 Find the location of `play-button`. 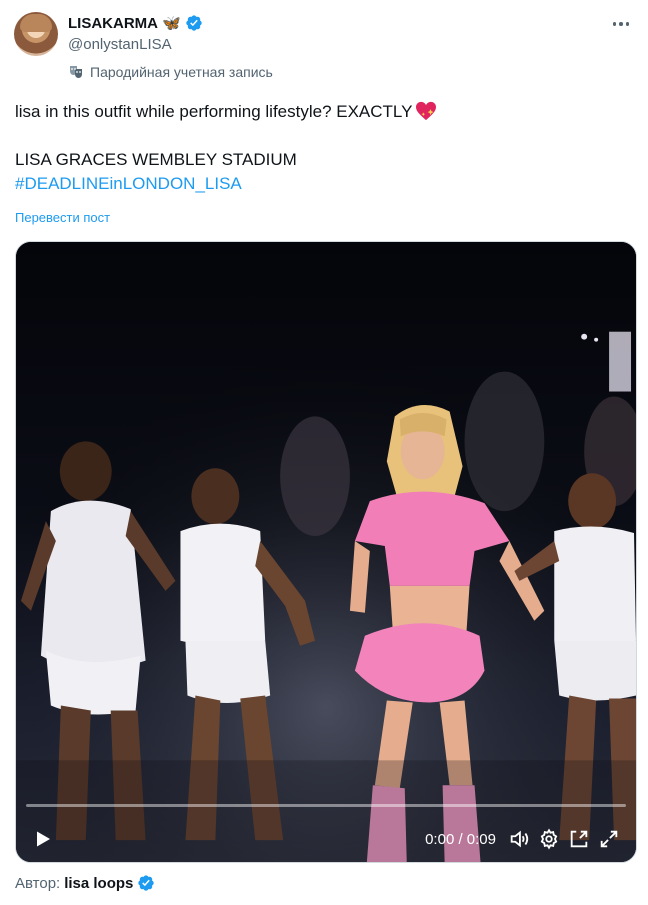

play-button is located at coordinates (43, 839).